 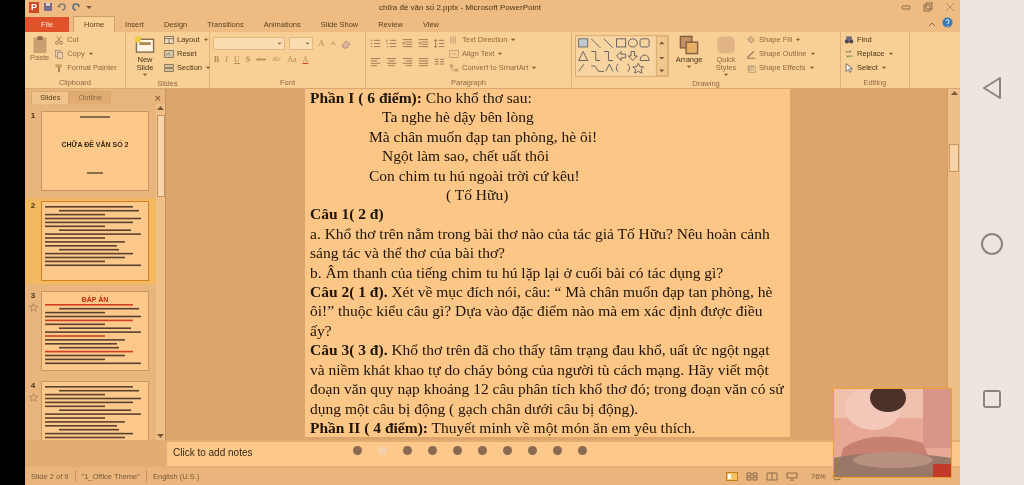 What do you see at coordinates (992, 244) in the screenshot?
I see `home-icon` at bounding box center [992, 244].